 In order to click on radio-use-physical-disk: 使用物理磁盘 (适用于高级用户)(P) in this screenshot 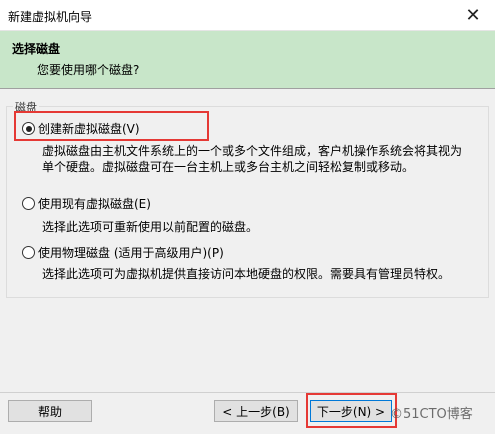, I will do `click(123, 252)`.